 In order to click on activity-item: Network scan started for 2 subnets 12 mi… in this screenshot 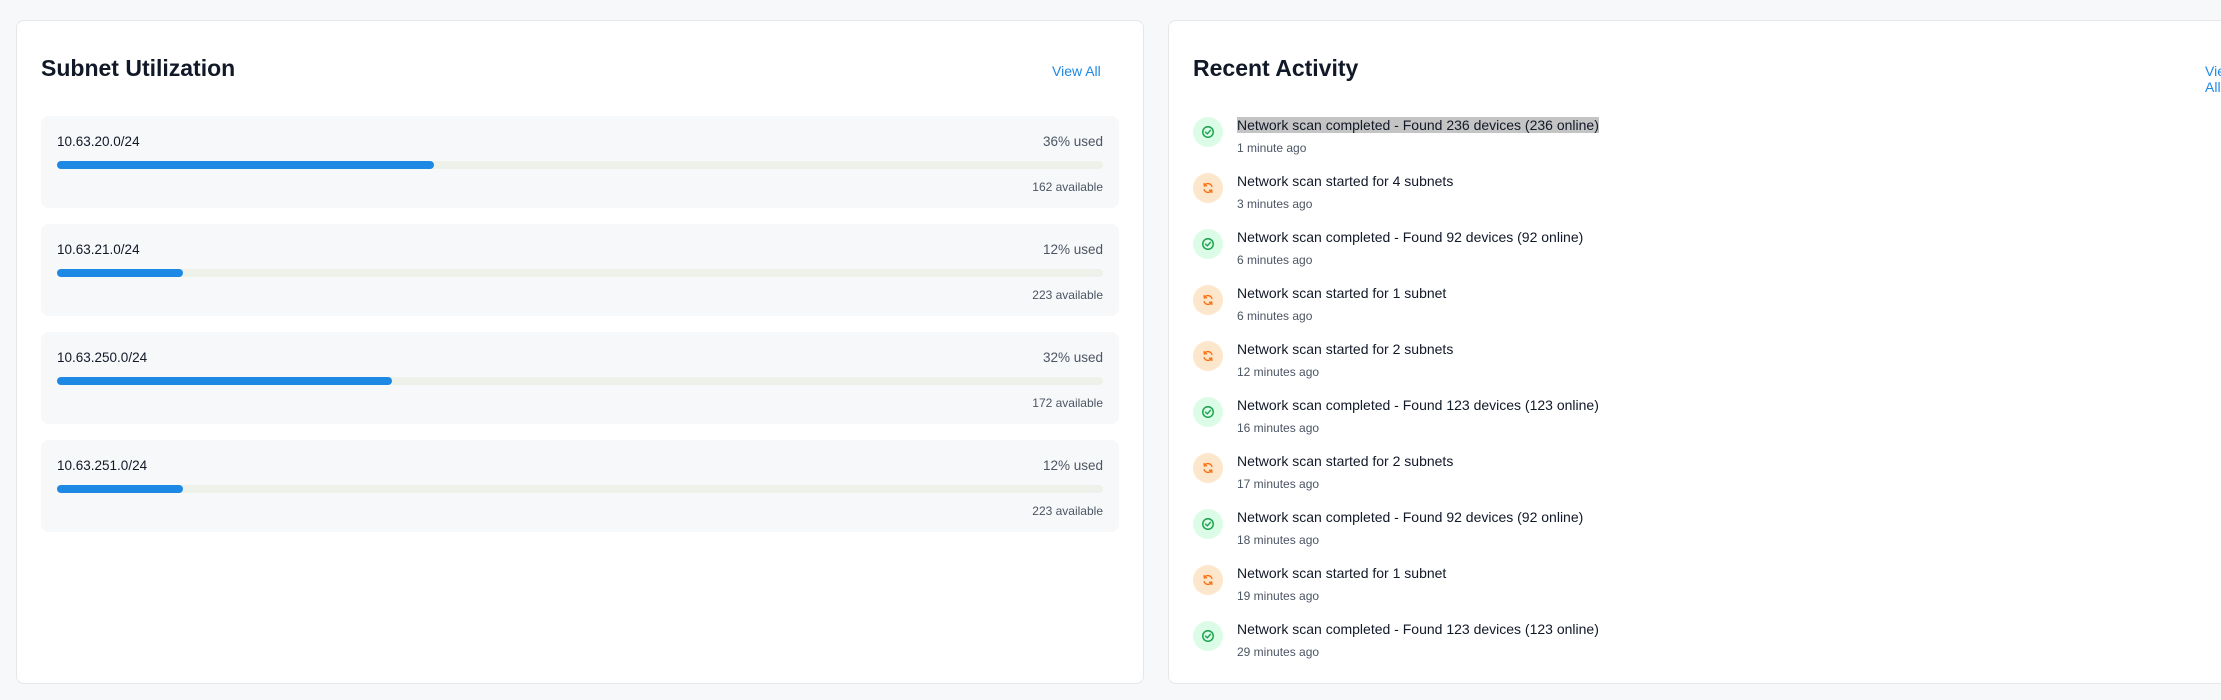, I will do `click(1643, 366)`.